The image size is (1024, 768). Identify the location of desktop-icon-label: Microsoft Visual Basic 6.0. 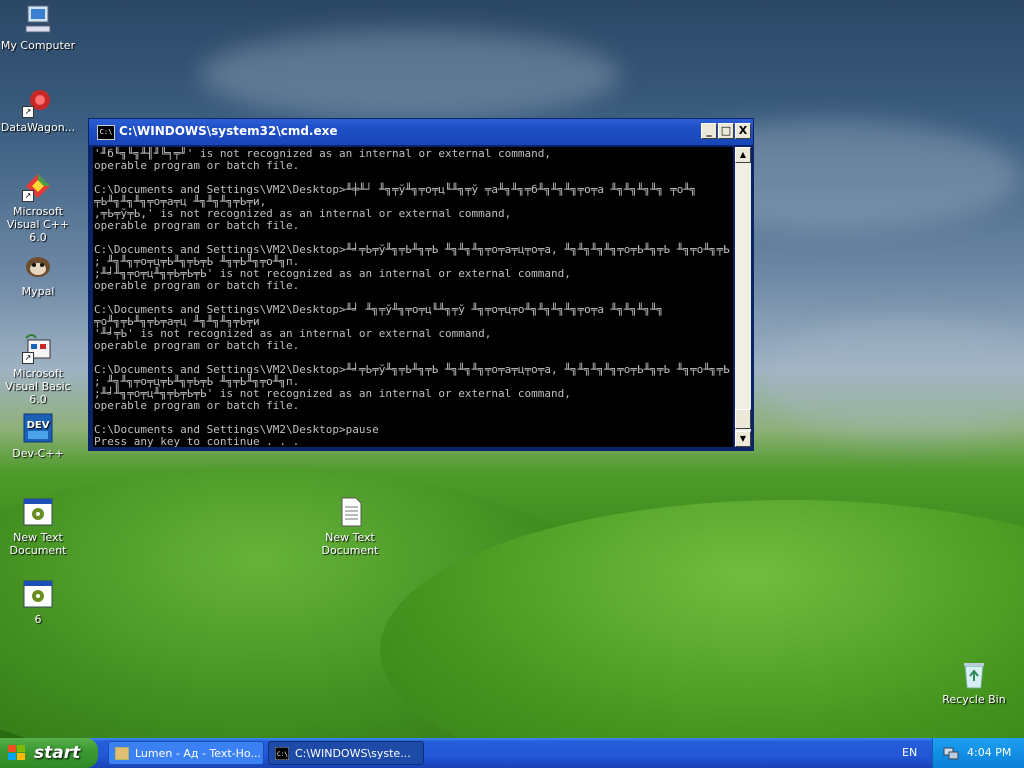
(38, 386).